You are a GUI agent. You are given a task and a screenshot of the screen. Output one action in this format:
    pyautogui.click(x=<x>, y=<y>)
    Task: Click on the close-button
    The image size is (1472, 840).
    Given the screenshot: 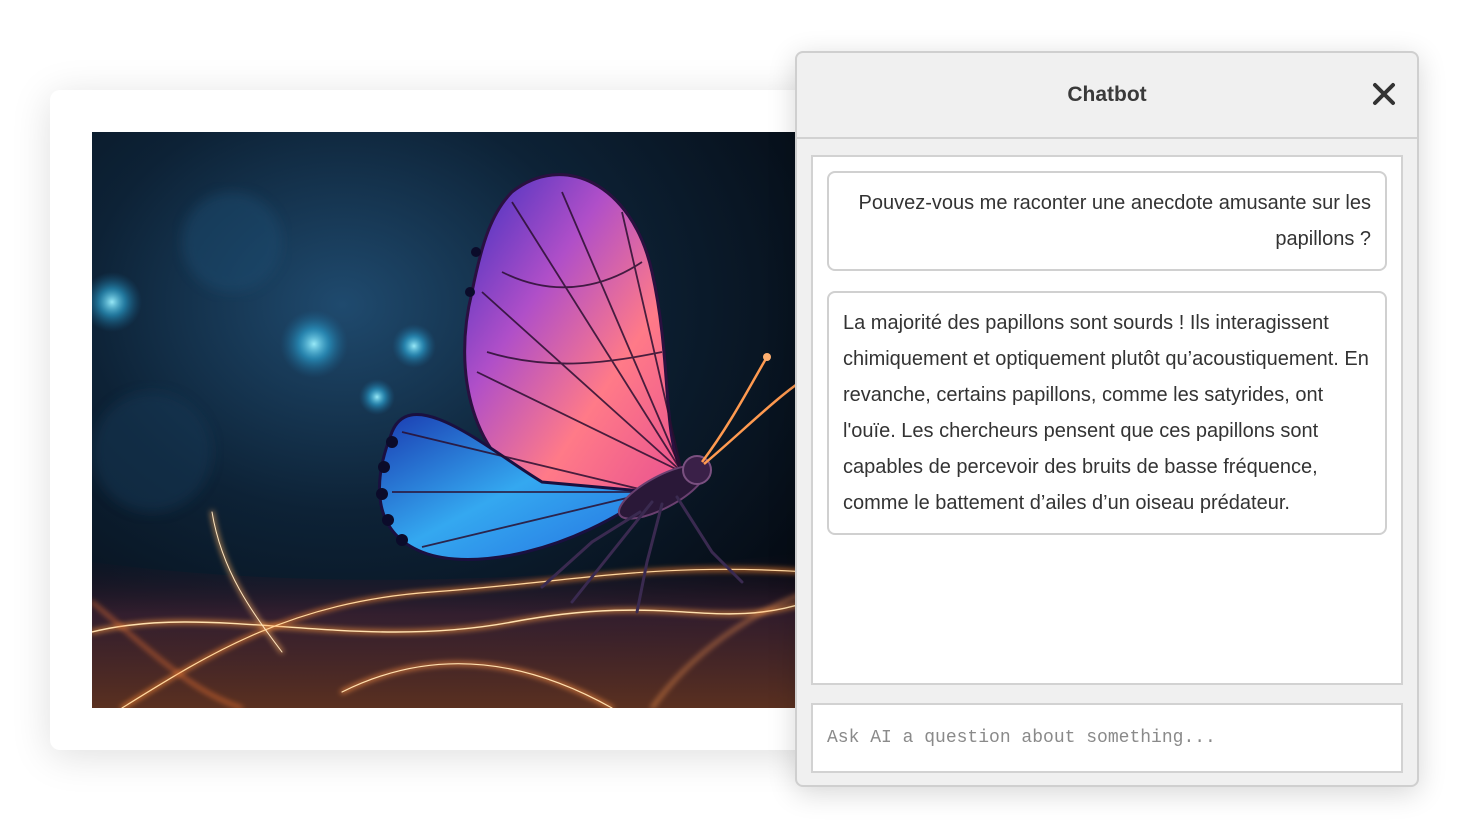 What is the action you would take?
    pyautogui.click(x=1384, y=94)
    